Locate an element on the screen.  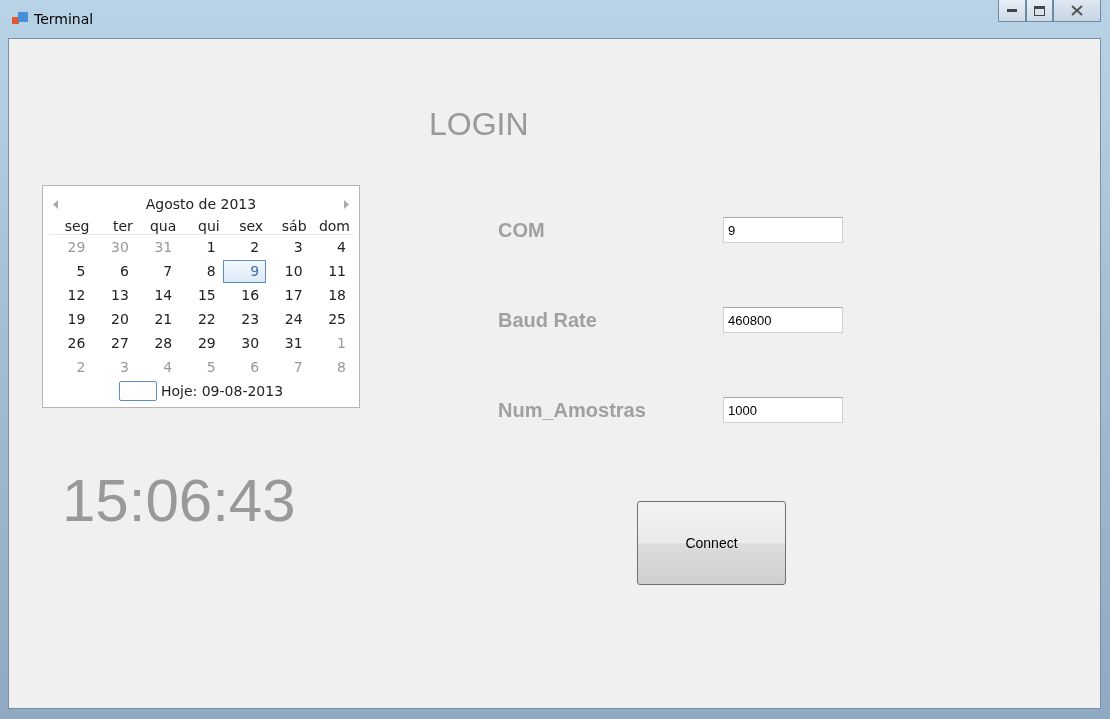
calendar-day: 4 is located at coordinates (331, 247).